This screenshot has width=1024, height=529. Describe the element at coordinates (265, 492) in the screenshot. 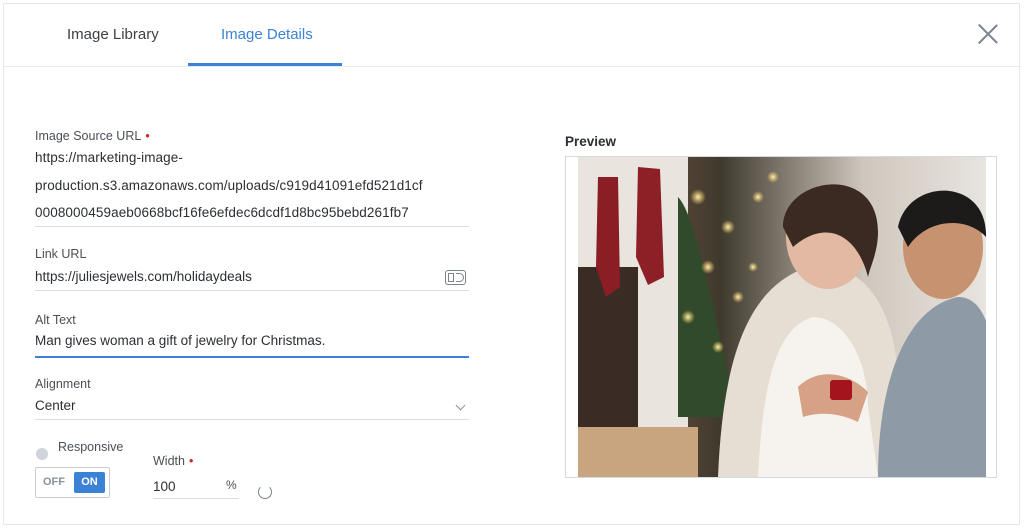

I see `refresh-icon` at that location.